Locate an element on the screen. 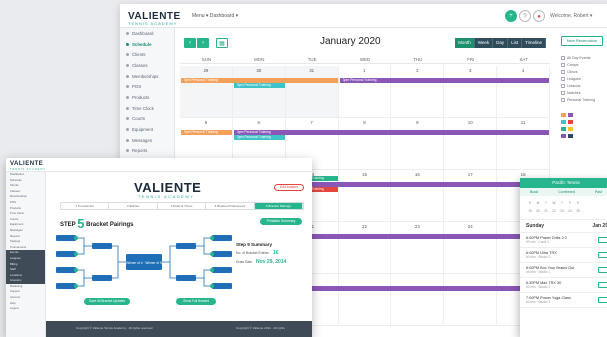 This screenshot has width=607, height=337. view-month-button: Month is located at coordinates (465, 43).